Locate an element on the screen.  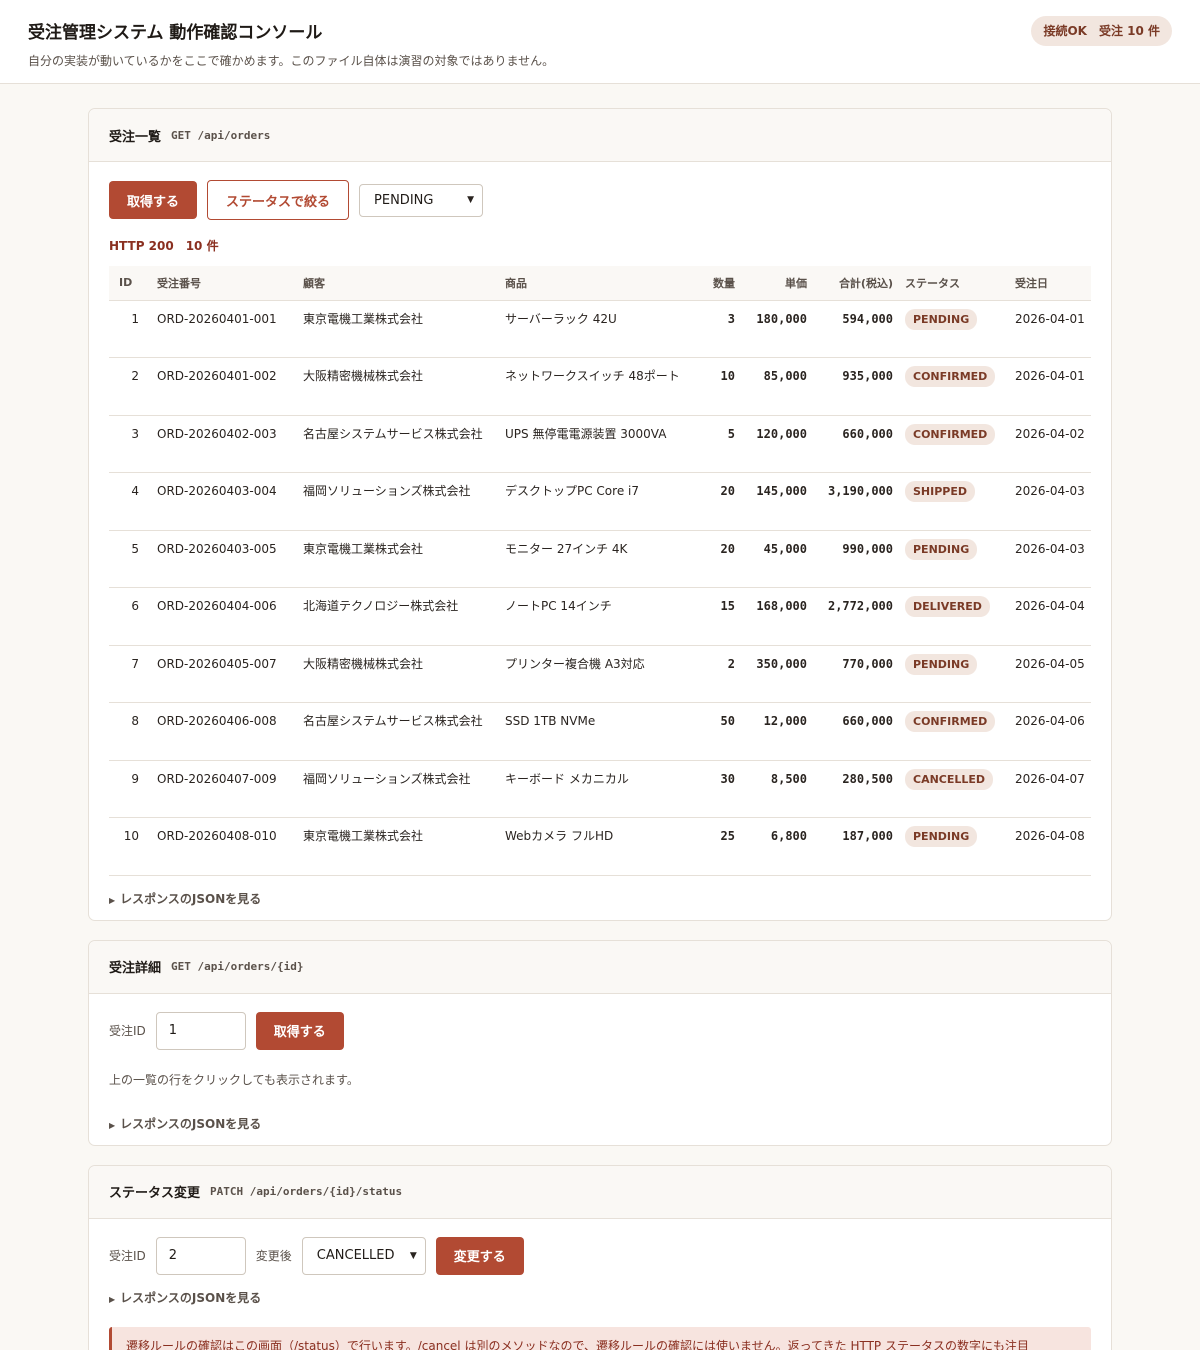
status-badge: DELIVERED is located at coordinates (947, 606).